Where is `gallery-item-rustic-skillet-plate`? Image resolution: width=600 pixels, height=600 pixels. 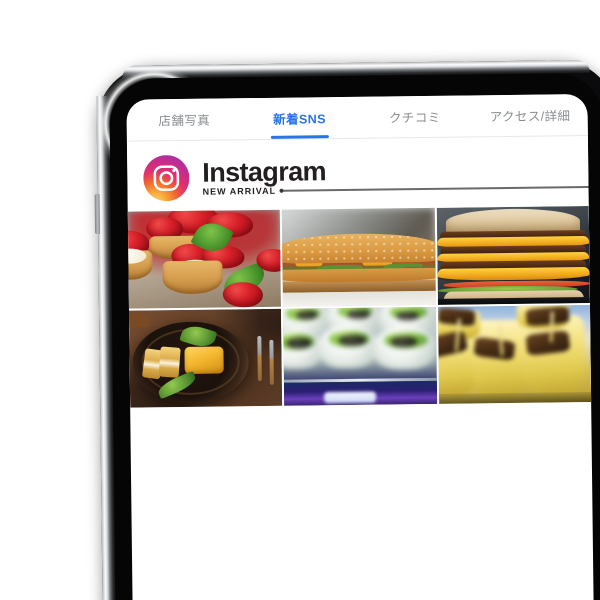
gallery-item-rustic-skillet-plate is located at coordinates (205, 358).